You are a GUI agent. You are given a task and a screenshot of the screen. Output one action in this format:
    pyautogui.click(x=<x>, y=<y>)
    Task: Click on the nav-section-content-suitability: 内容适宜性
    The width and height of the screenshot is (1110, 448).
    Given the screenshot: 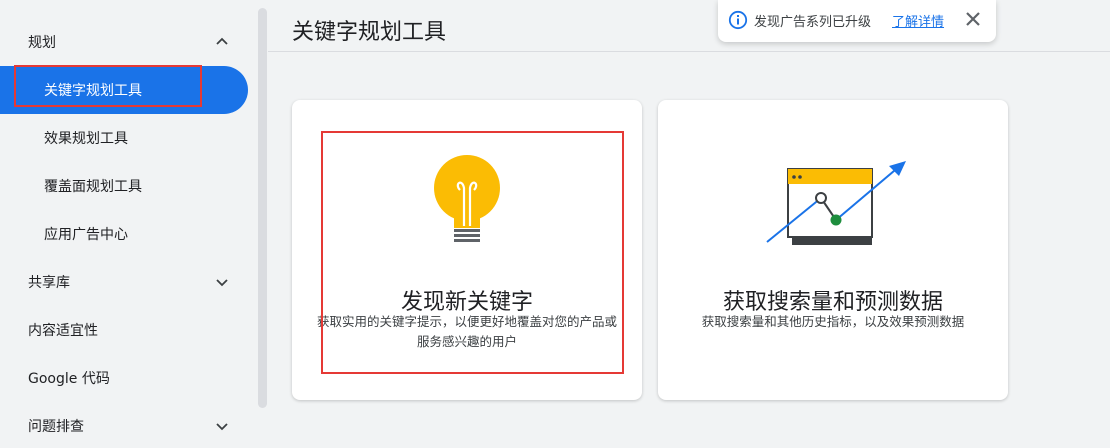 What is the action you would take?
    pyautogui.click(x=124, y=330)
    